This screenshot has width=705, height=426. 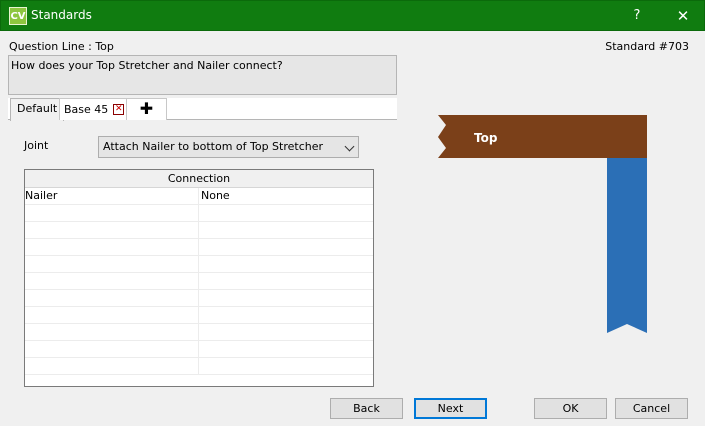 What do you see at coordinates (349, 146) in the screenshot?
I see `chevron-down-icon` at bounding box center [349, 146].